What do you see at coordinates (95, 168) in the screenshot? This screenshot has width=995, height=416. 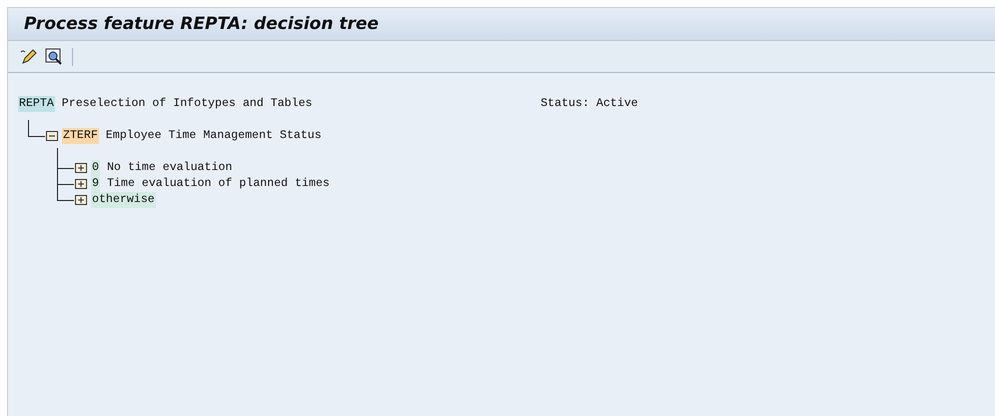 I see `node-key: 0` at bounding box center [95, 168].